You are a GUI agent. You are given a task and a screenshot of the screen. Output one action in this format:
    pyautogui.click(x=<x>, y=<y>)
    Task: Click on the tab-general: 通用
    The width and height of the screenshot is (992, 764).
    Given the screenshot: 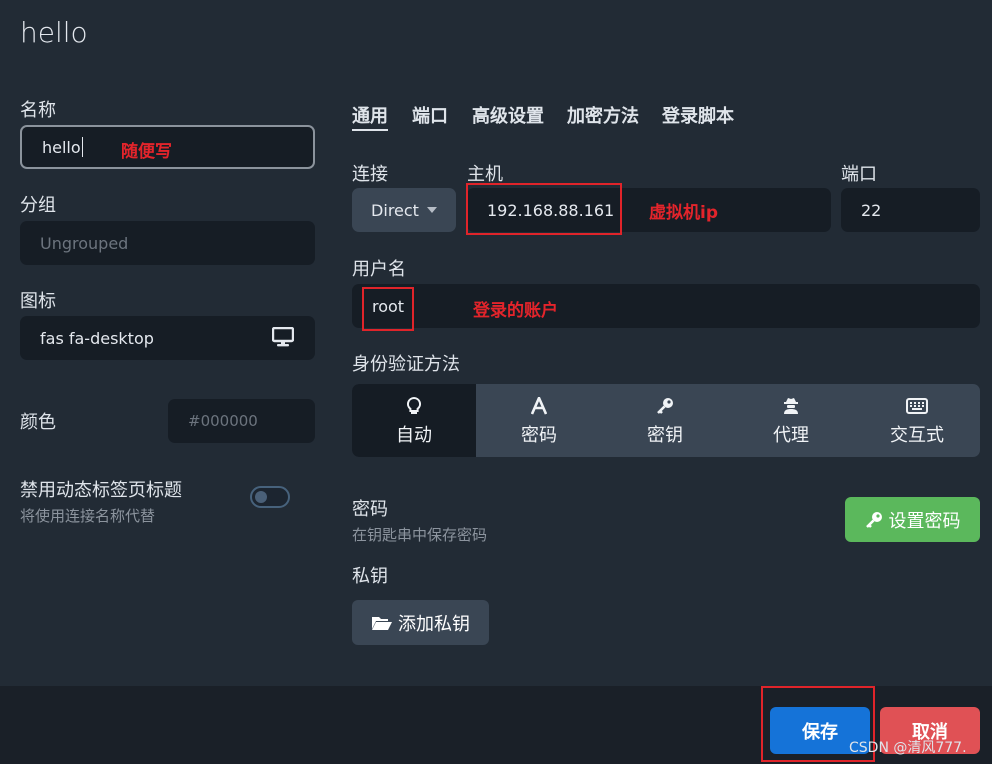 What is the action you would take?
    pyautogui.click(x=370, y=115)
    